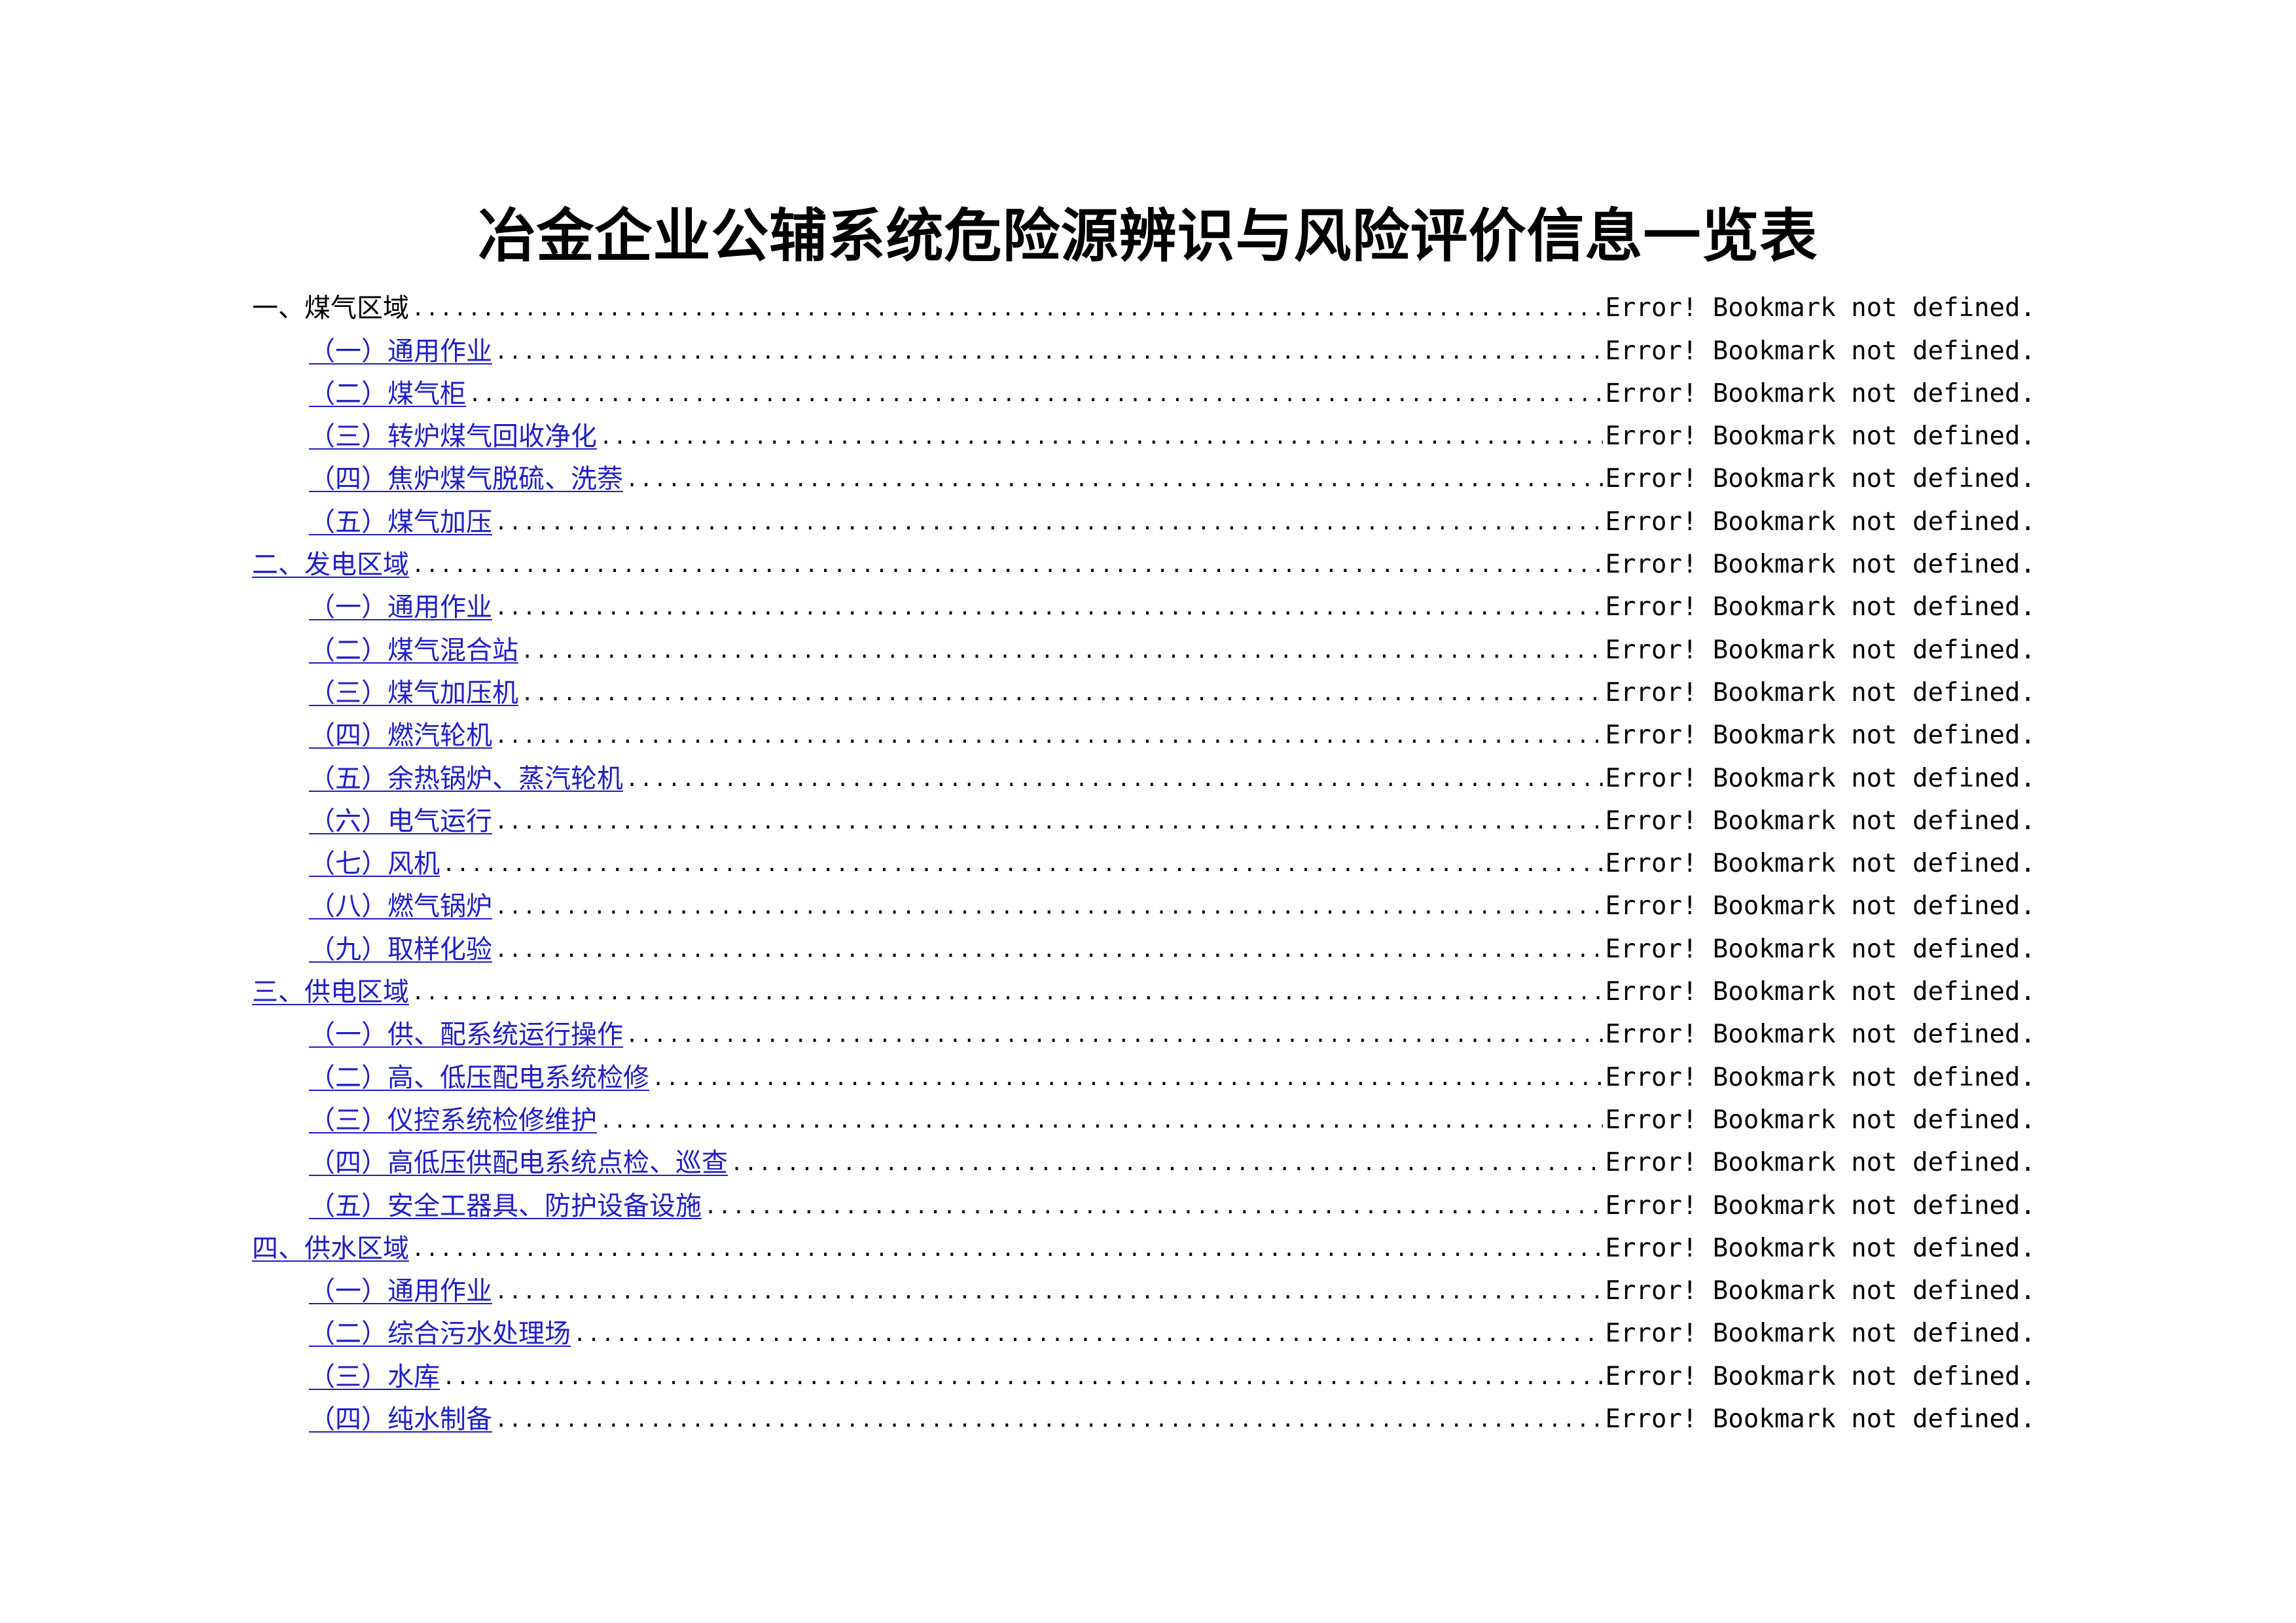 This screenshot has width=2296, height=1623. Describe the element at coordinates (440, 1333) in the screenshot. I see `toc-link: （二）综合污水处理场` at that location.